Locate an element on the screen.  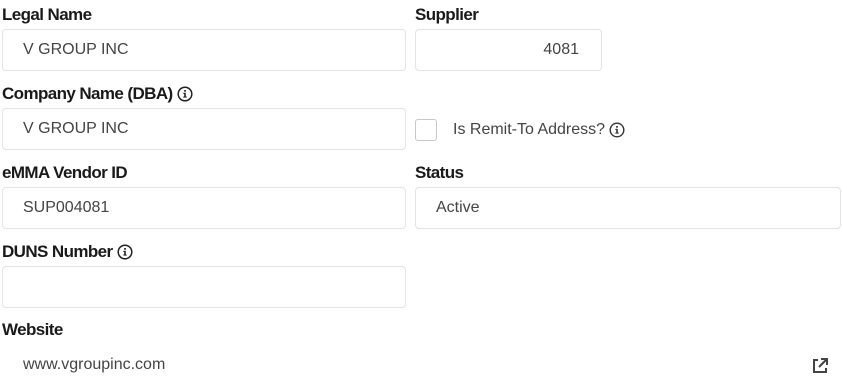
emma-vendor-id-value: SUP004081 is located at coordinates (66, 207).